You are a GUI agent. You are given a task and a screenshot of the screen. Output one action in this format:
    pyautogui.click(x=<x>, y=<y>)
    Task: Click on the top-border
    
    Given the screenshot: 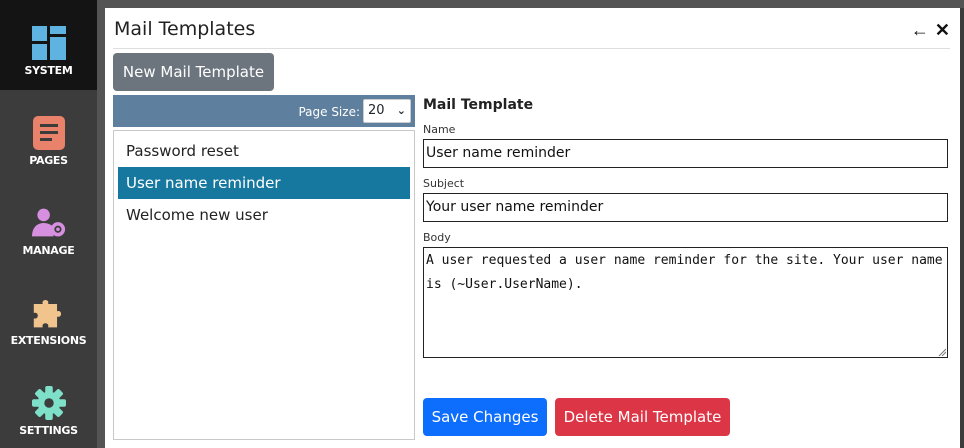 What is the action you would take?
    pyautogui.click(x=534, y=4)
    